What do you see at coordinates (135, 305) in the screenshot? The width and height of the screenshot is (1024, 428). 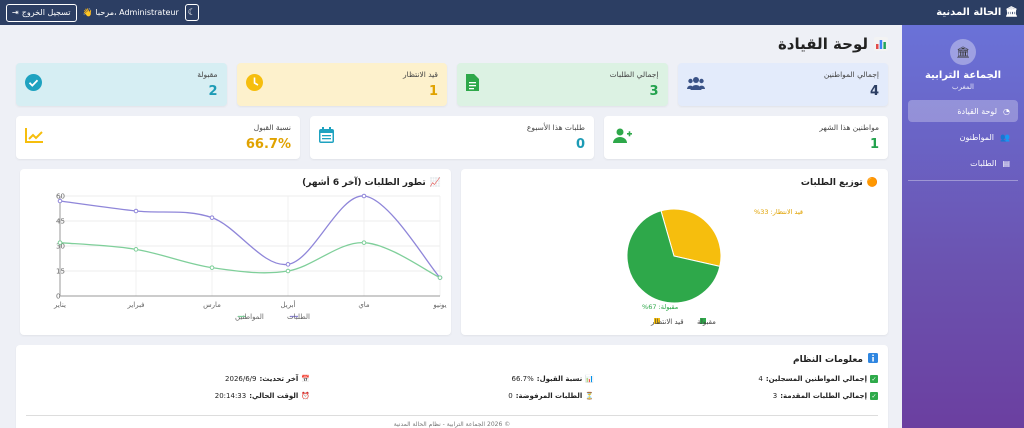 I see `x-tick-label: فبراير` at bounding box center [135, 305].